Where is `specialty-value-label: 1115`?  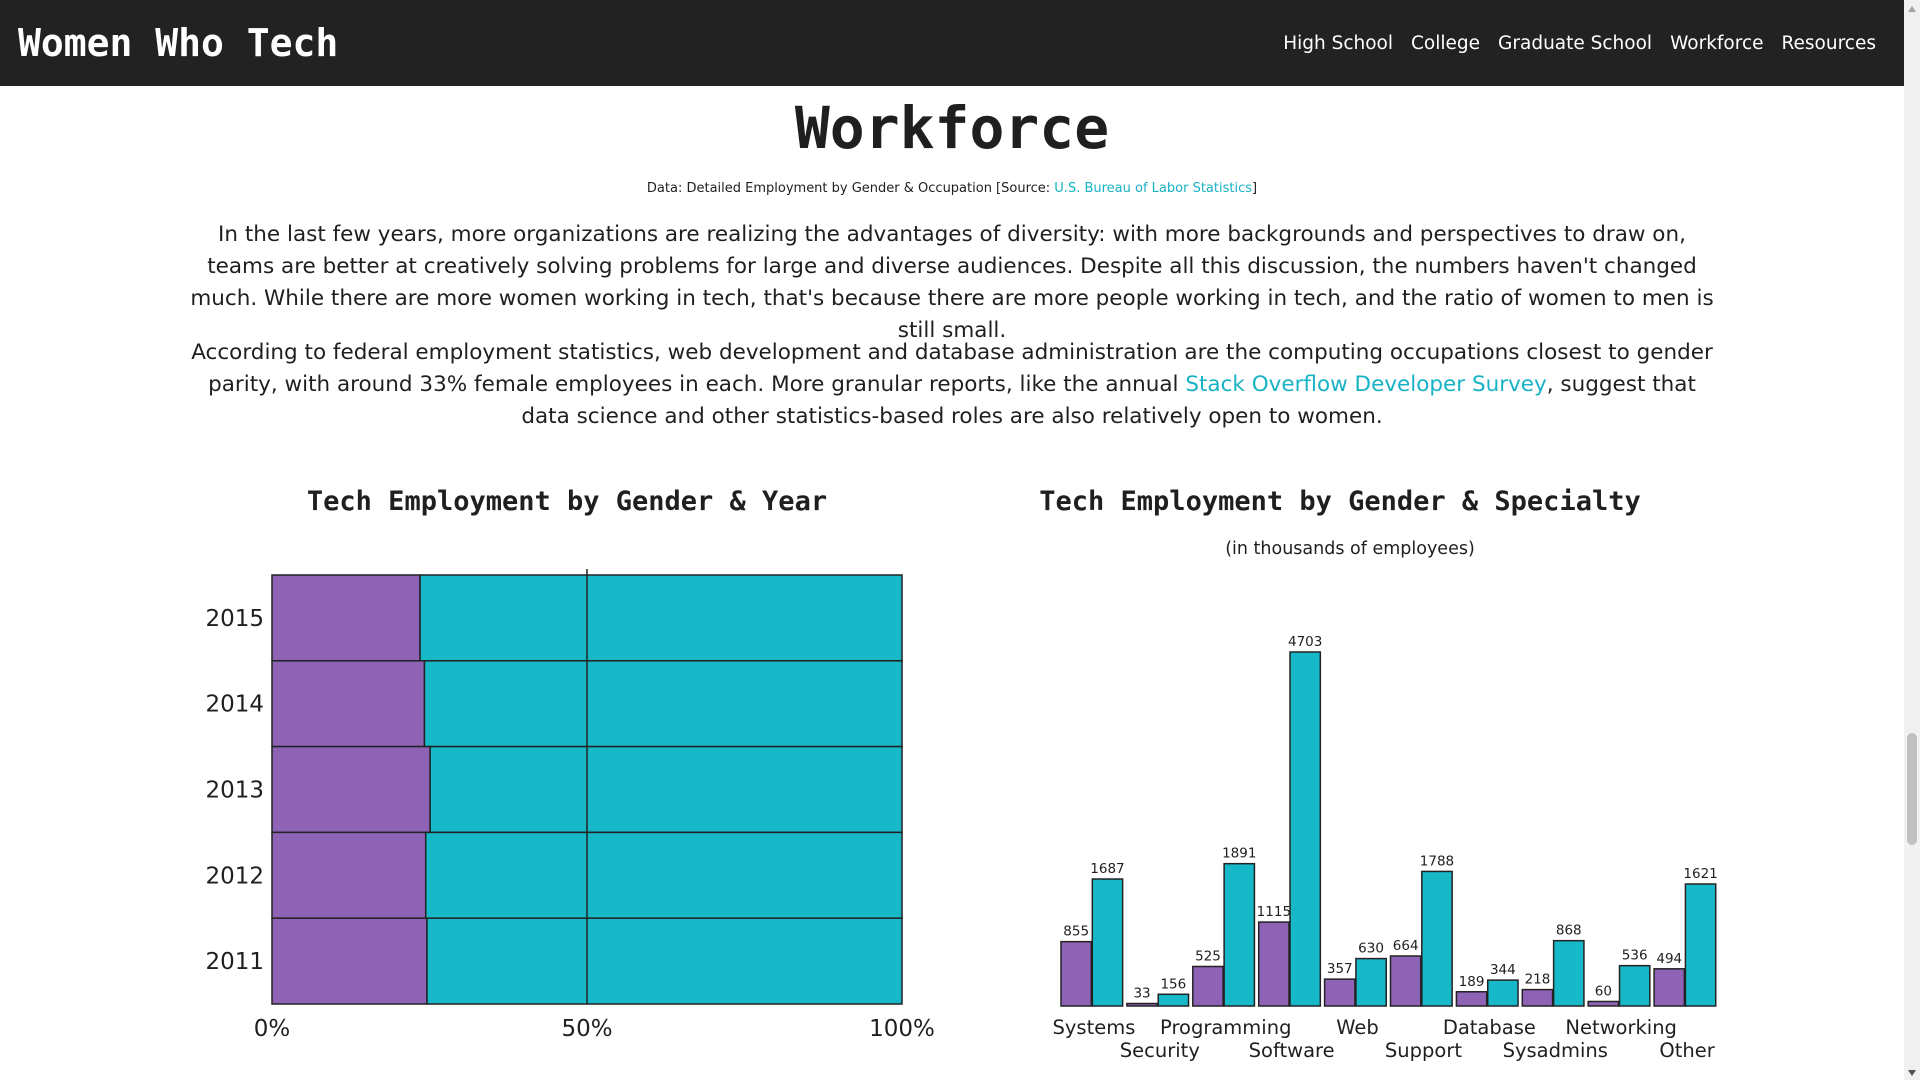 specialty-value-label: 1115 is located at coordinates (1274, 912).